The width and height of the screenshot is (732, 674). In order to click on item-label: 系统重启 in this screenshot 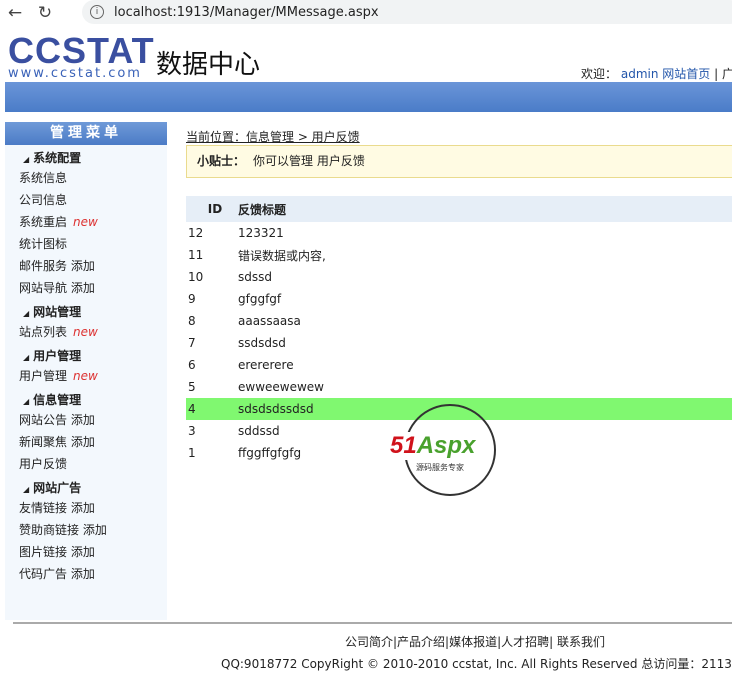, I will do `click(43, 222)`.